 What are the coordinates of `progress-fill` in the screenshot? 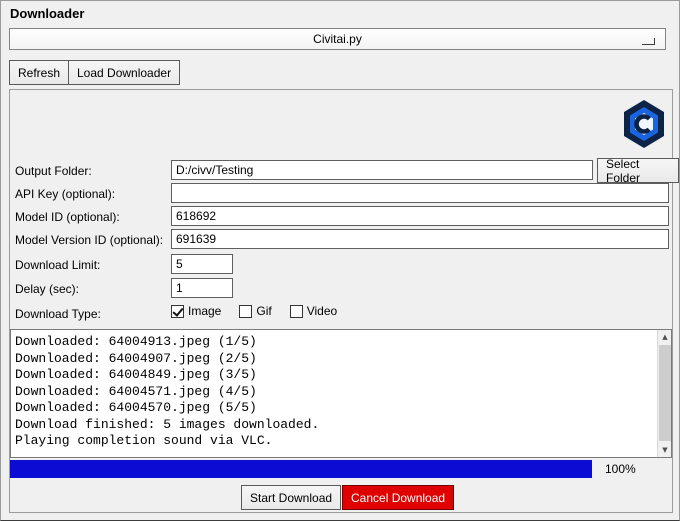 It's located at (301, 469).